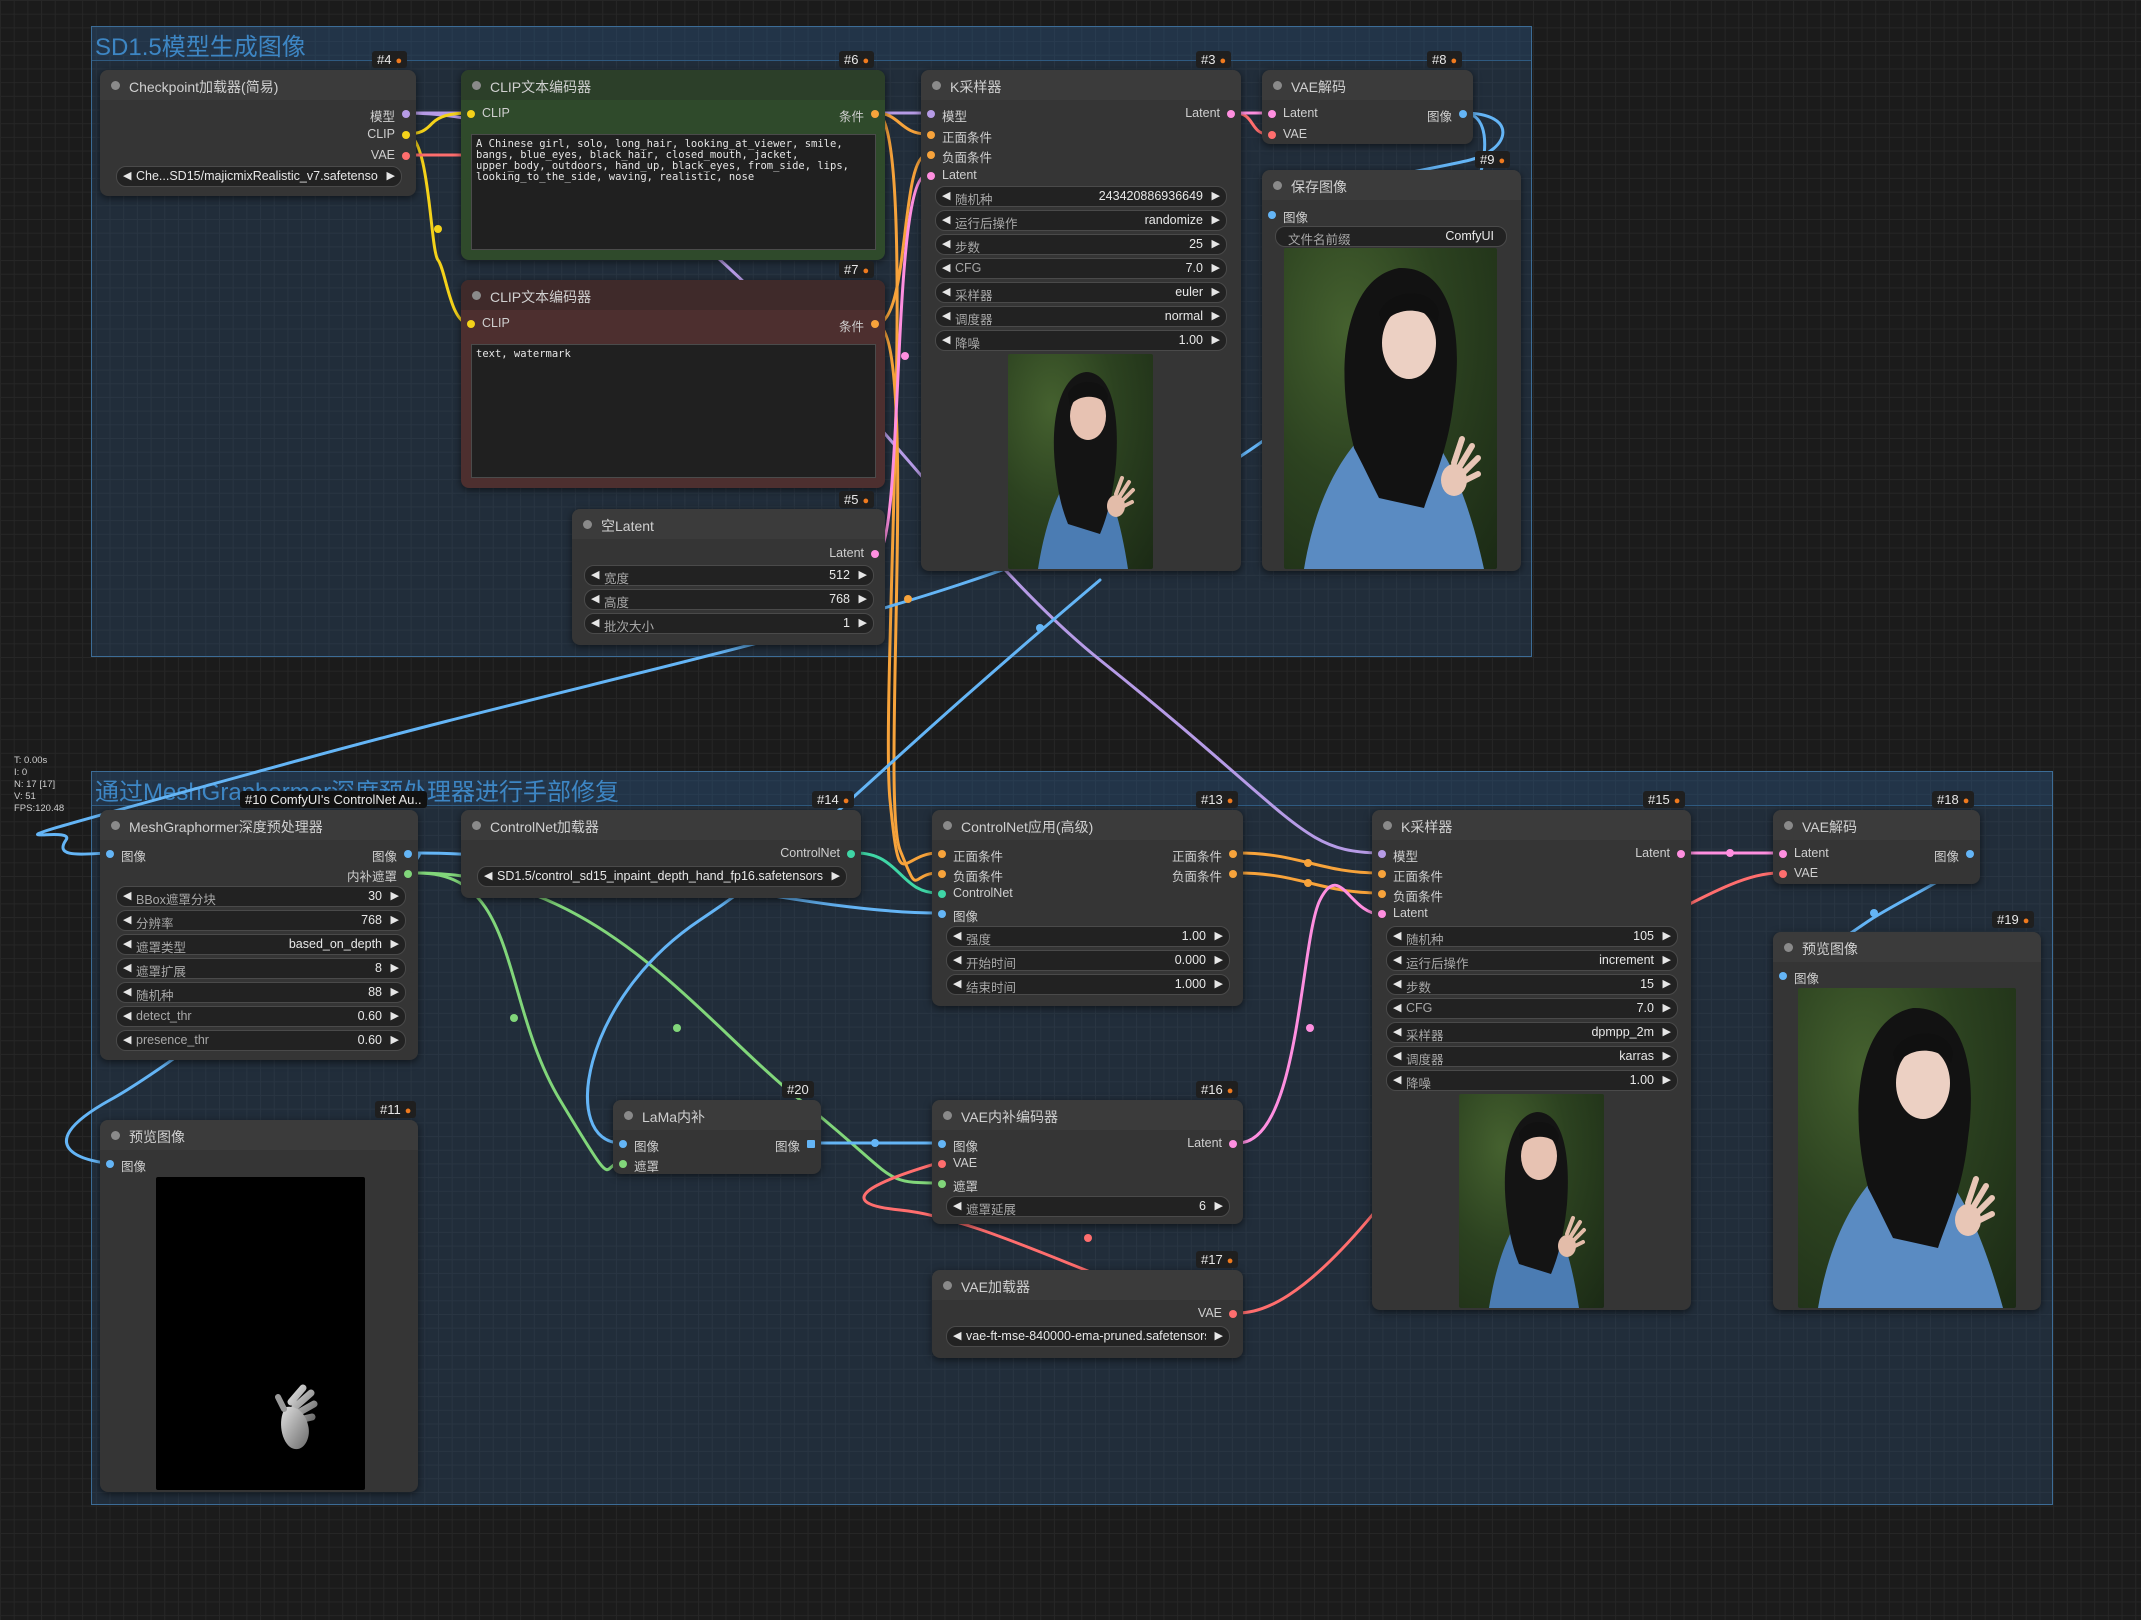 The width and height of the screenshot is (2141, 1620). Describe the element at coordinates (639, 1165) in the screenshot. I see `input-mask: 遮罩` at that location.